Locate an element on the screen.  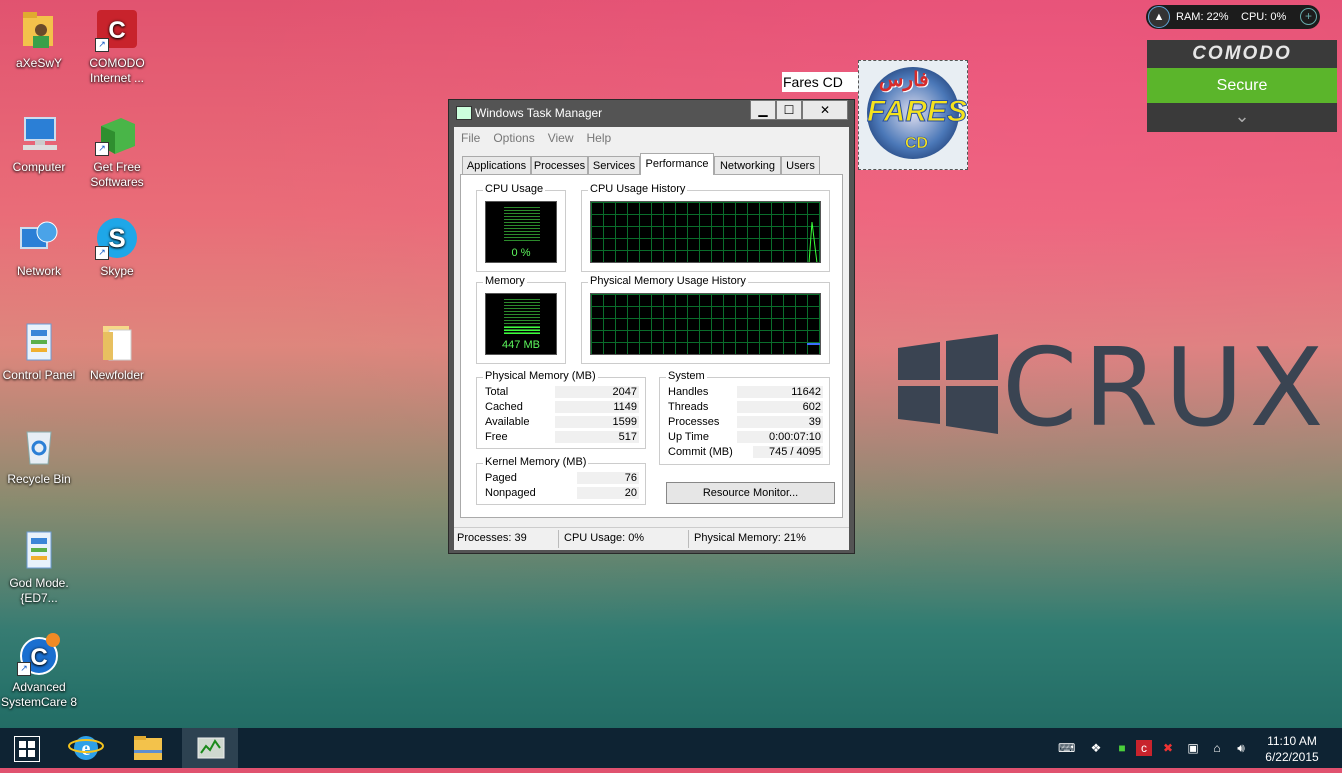
recycle-bin-icon is located at coordinates (39, 446).